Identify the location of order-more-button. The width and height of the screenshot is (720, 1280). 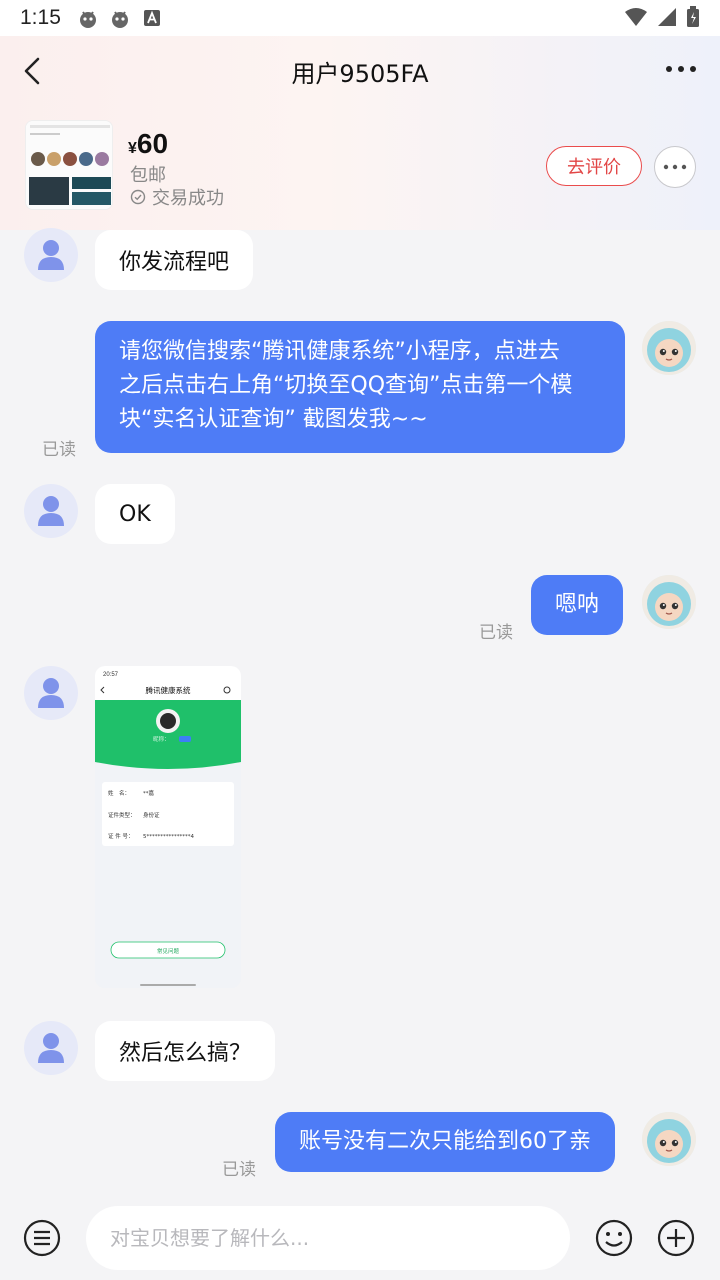
(675, 167).